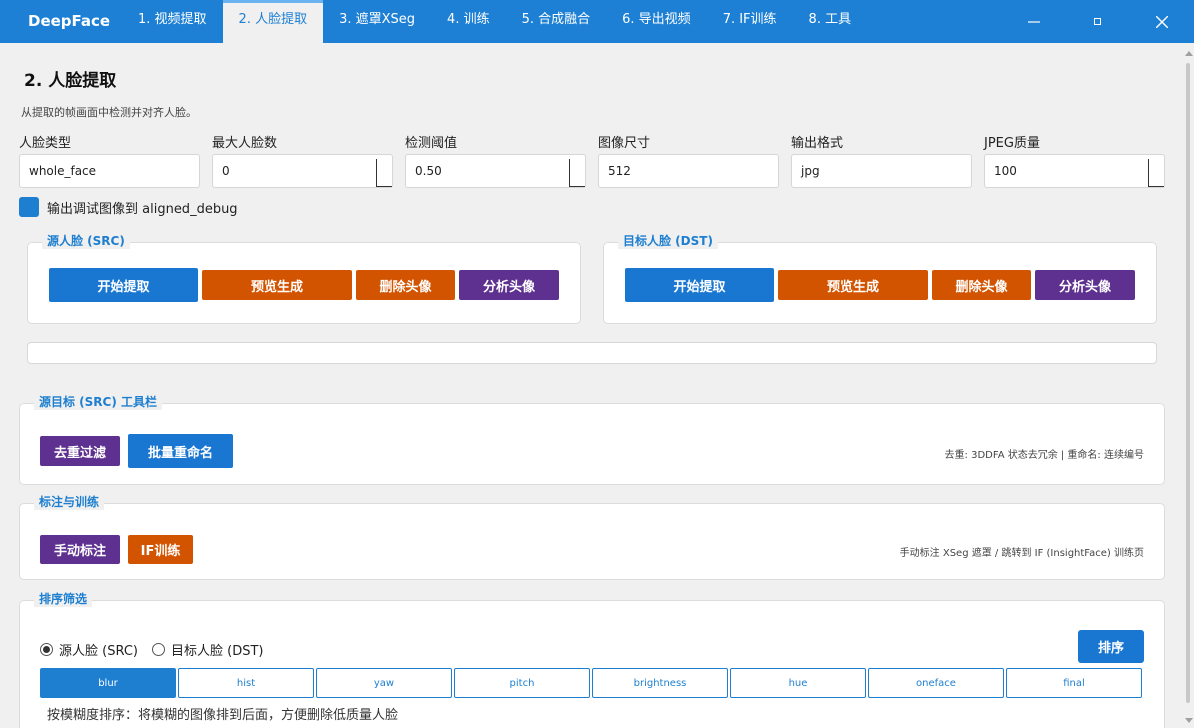  Describe the element at coordinates (405, 285) in the screenshot. I see `src-delete-avatar-button: 删除头像` at that location.